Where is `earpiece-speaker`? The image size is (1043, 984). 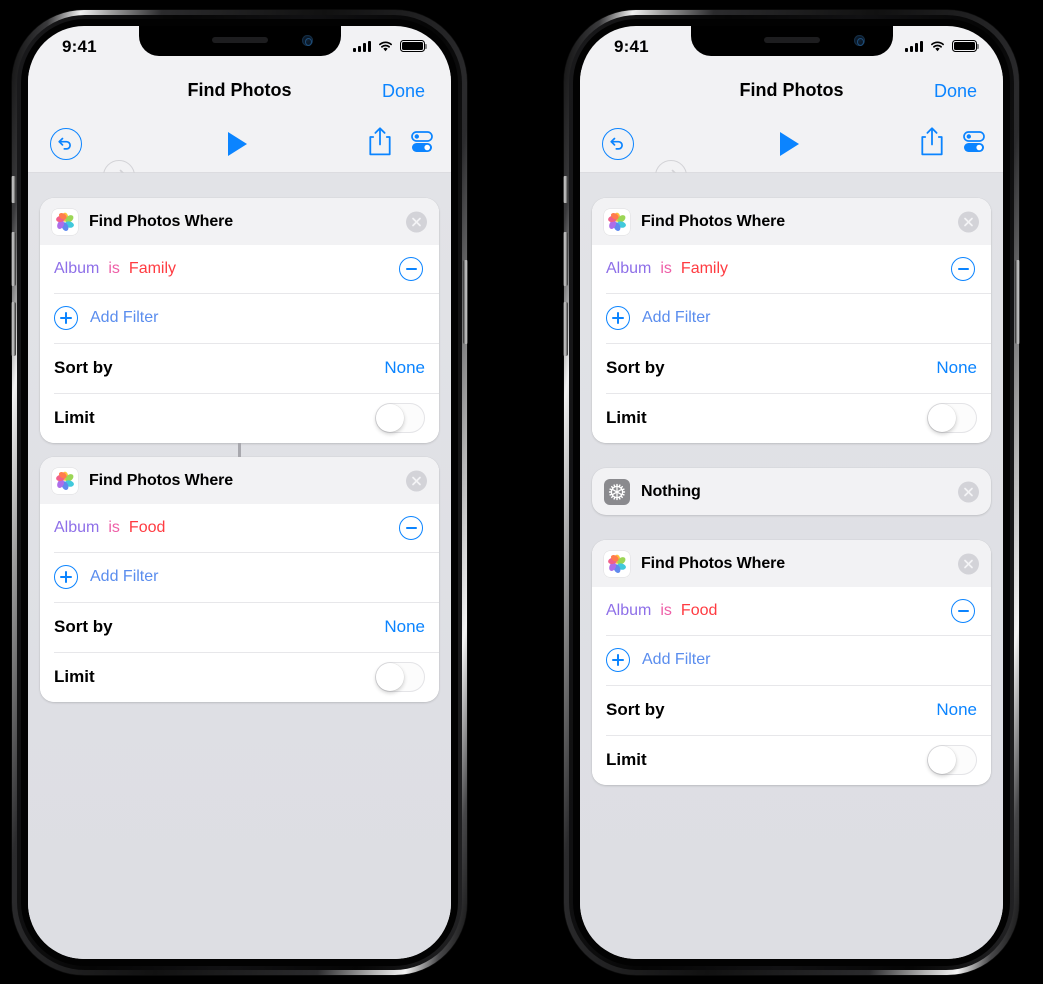 earpiece-speaker is located at coordinates (239, 40).